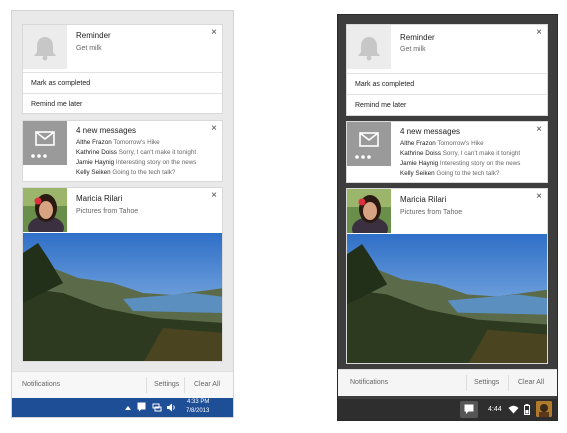 The width and height of the screenshot is (567, 433). I want to click on chevron-up-icon, so click(128, 407).